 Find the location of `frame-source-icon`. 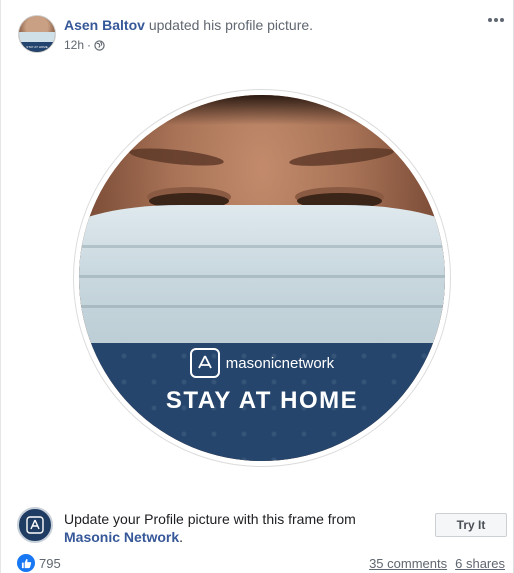

frame-source-icon is located at coordinates (35, 525).